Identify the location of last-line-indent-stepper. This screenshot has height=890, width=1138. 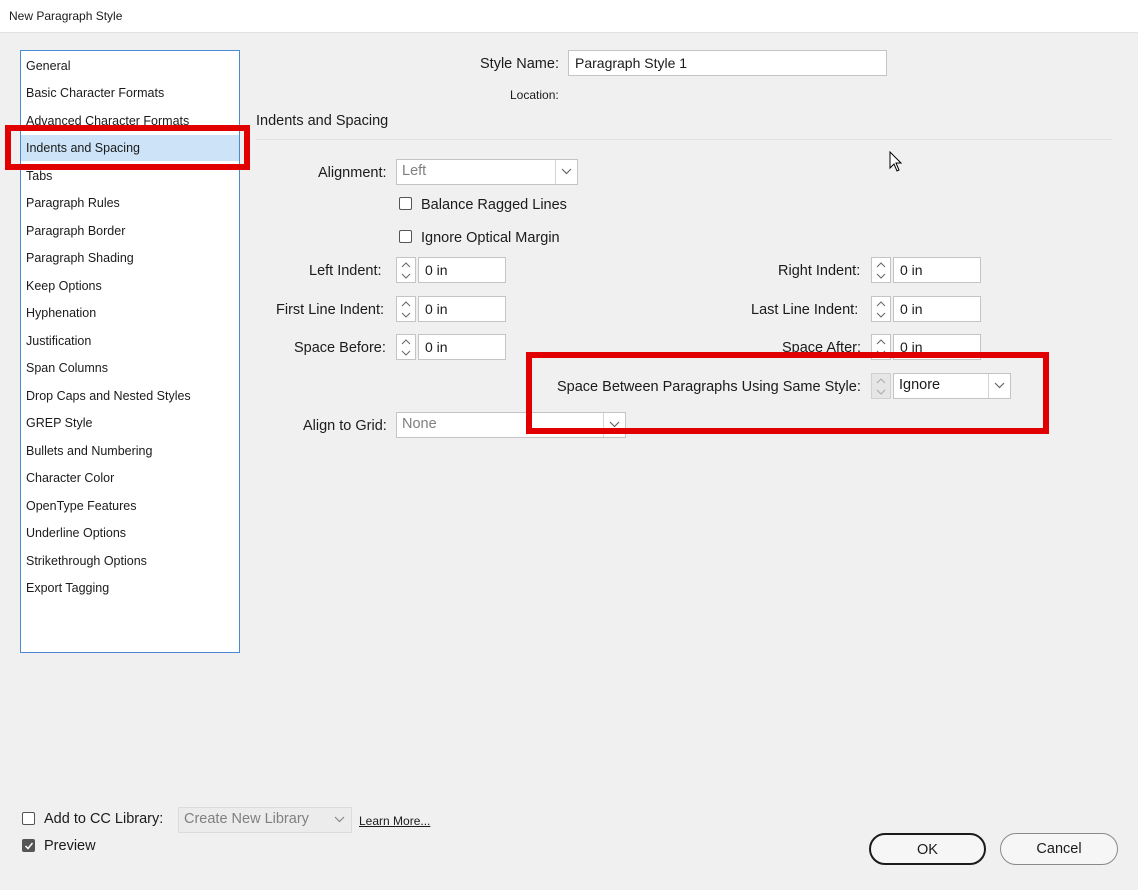
(881, 309).